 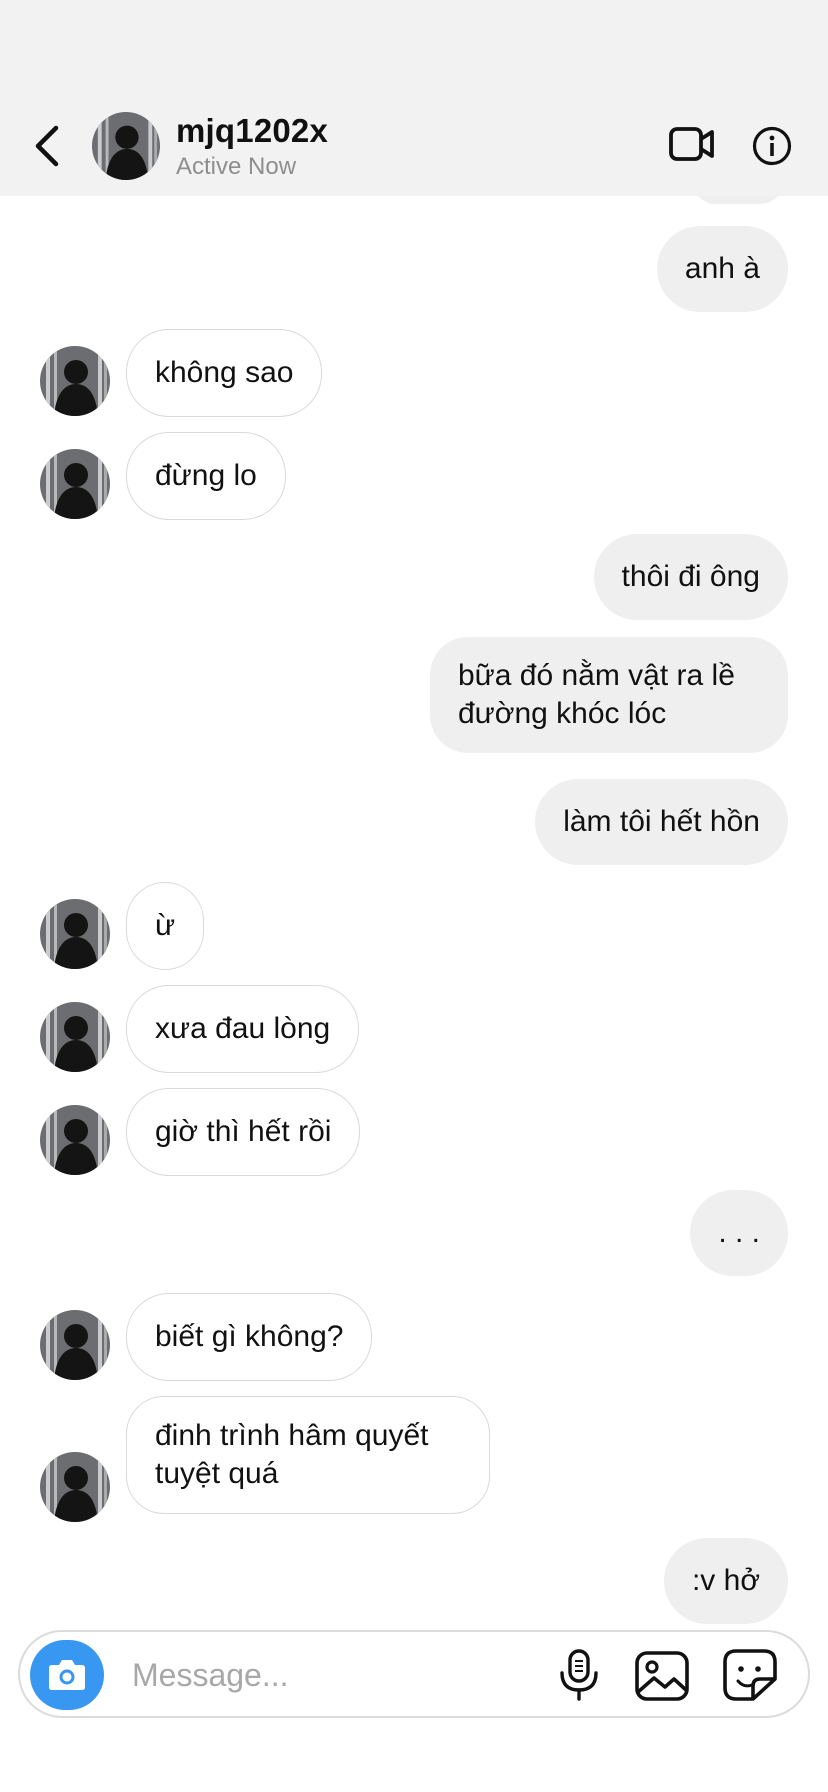 What do you see at coordinates (750, 1675) in the screenshot?
I see `sticker-icon` at bounding box center [750, 1675].